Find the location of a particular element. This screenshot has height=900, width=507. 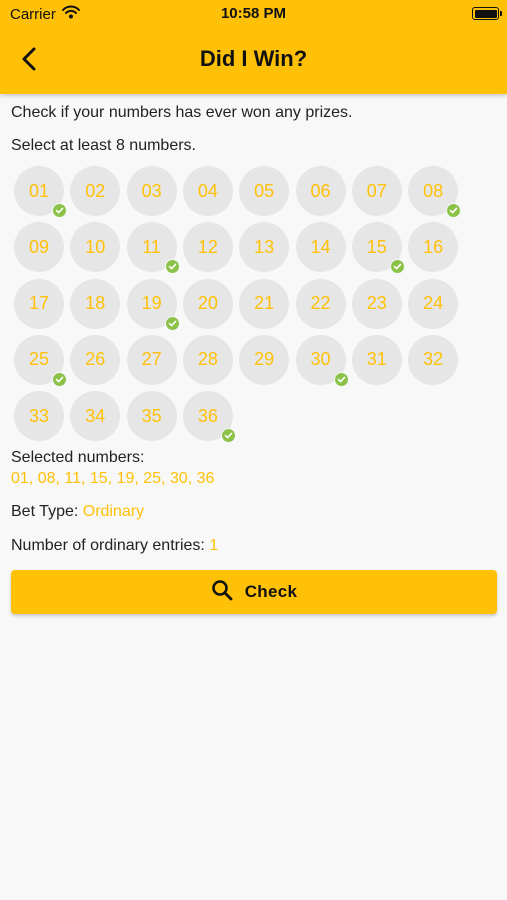

number-label: 17 is located at coordinates (39, 303).